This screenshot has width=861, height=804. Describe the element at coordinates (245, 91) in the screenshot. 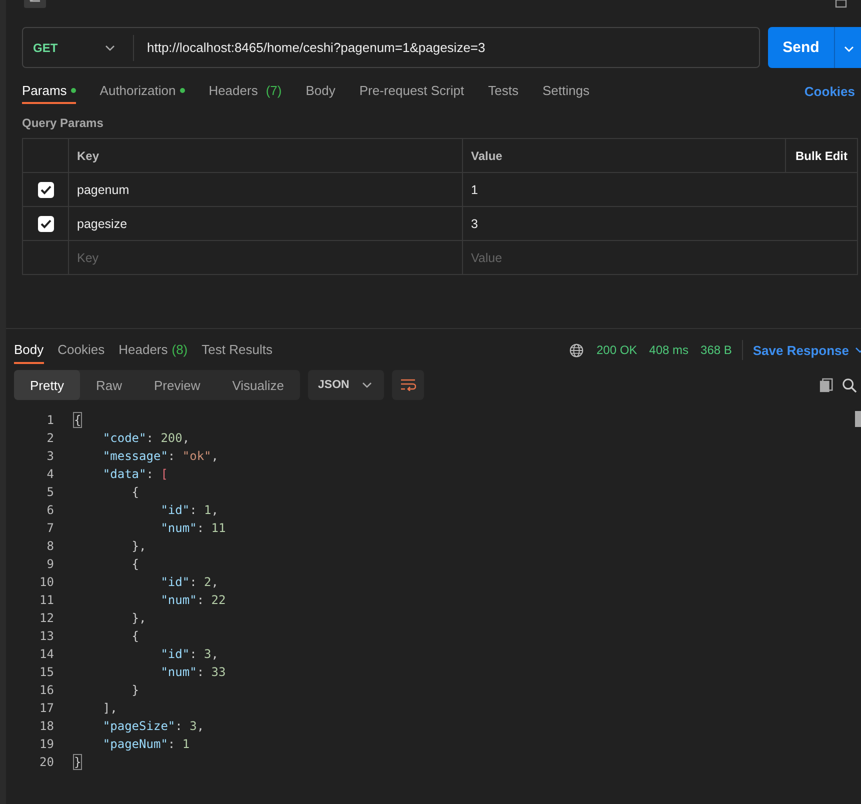

I see `request-tab: Headers (7)` at that location.